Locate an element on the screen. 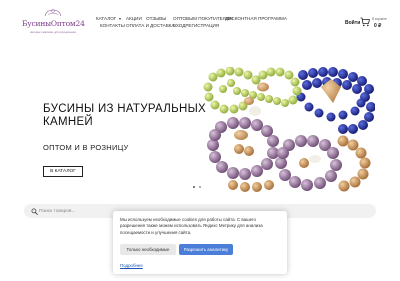 Image resolution: width=400 pixels, height=281 pixels. logo-title: БусиныОптом24 is located at coordinates (53, 23).